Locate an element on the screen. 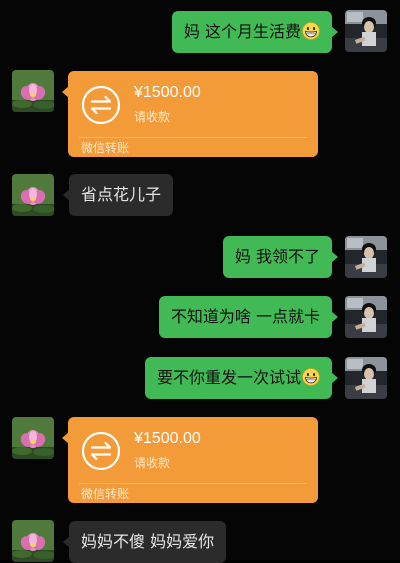  message-bubble-outgoing: 妈 这个月生活费 is located at coordinates (255, 32).